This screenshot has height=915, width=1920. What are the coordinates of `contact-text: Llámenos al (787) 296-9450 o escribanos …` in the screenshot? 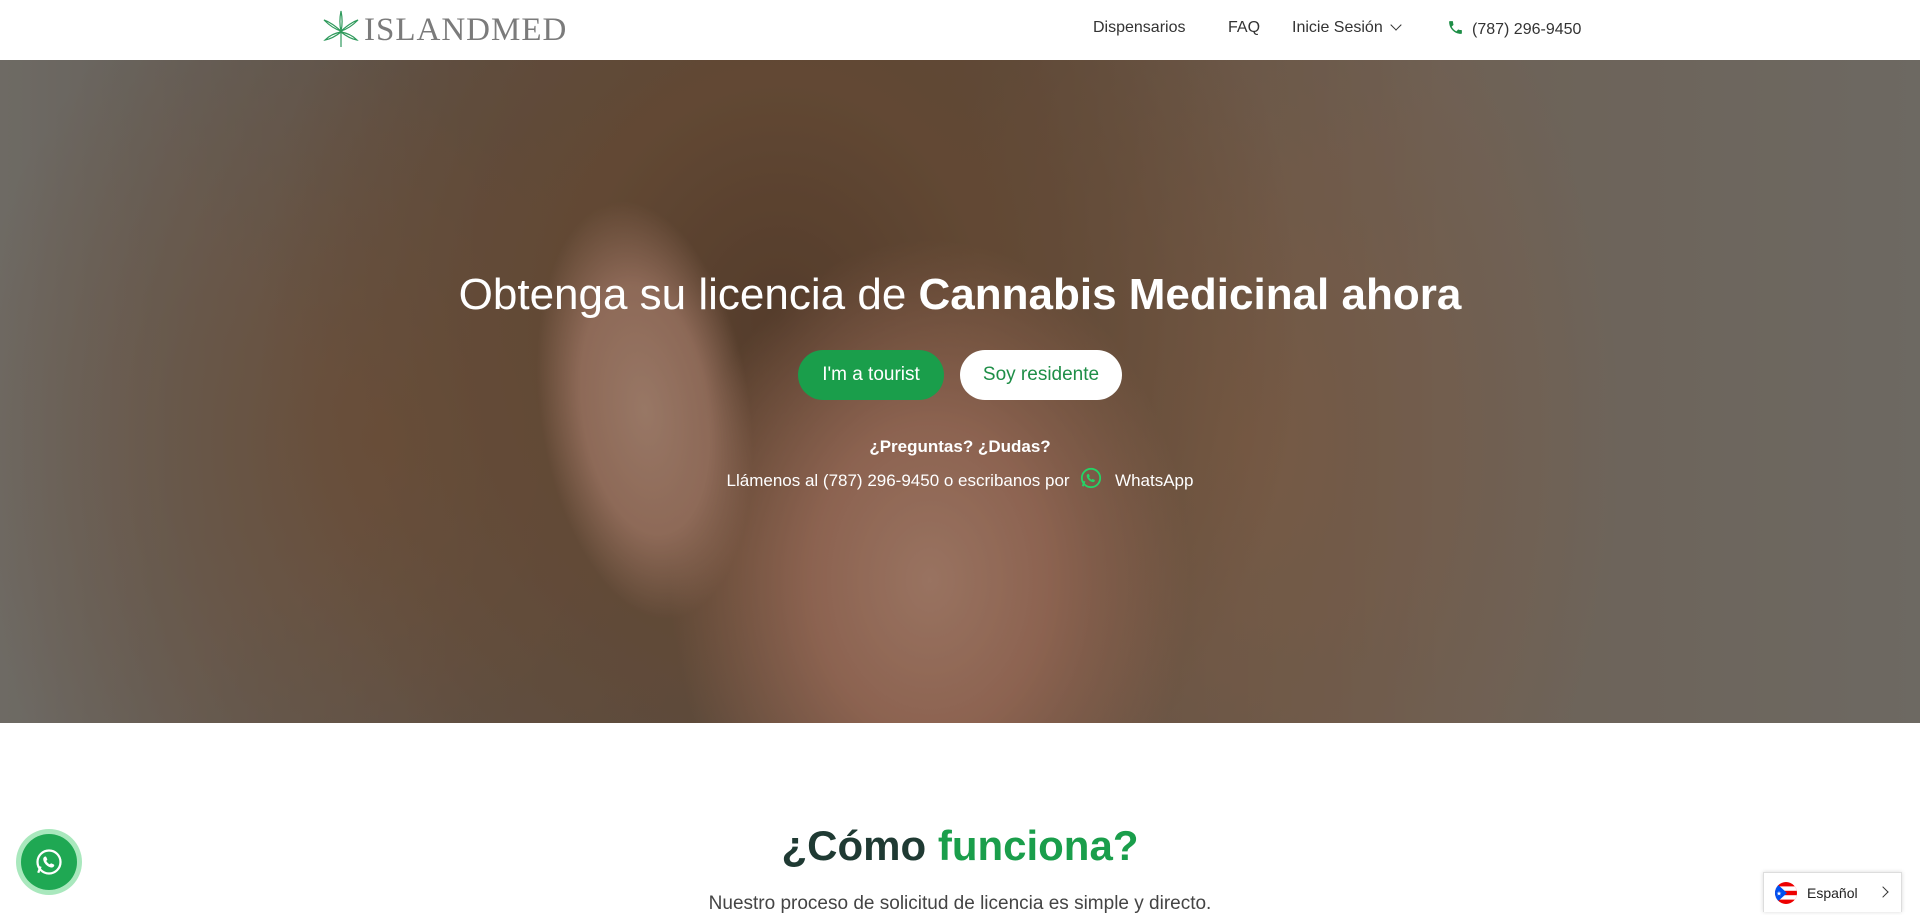 It's located at (898, 480).